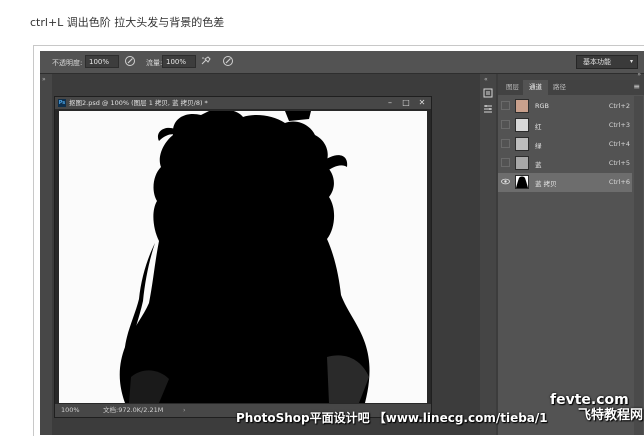  What do you see at coordinates (486, 79) in the screenshot?
I see `collapse-arrows-icon: «` at bounding box center [486, 79].